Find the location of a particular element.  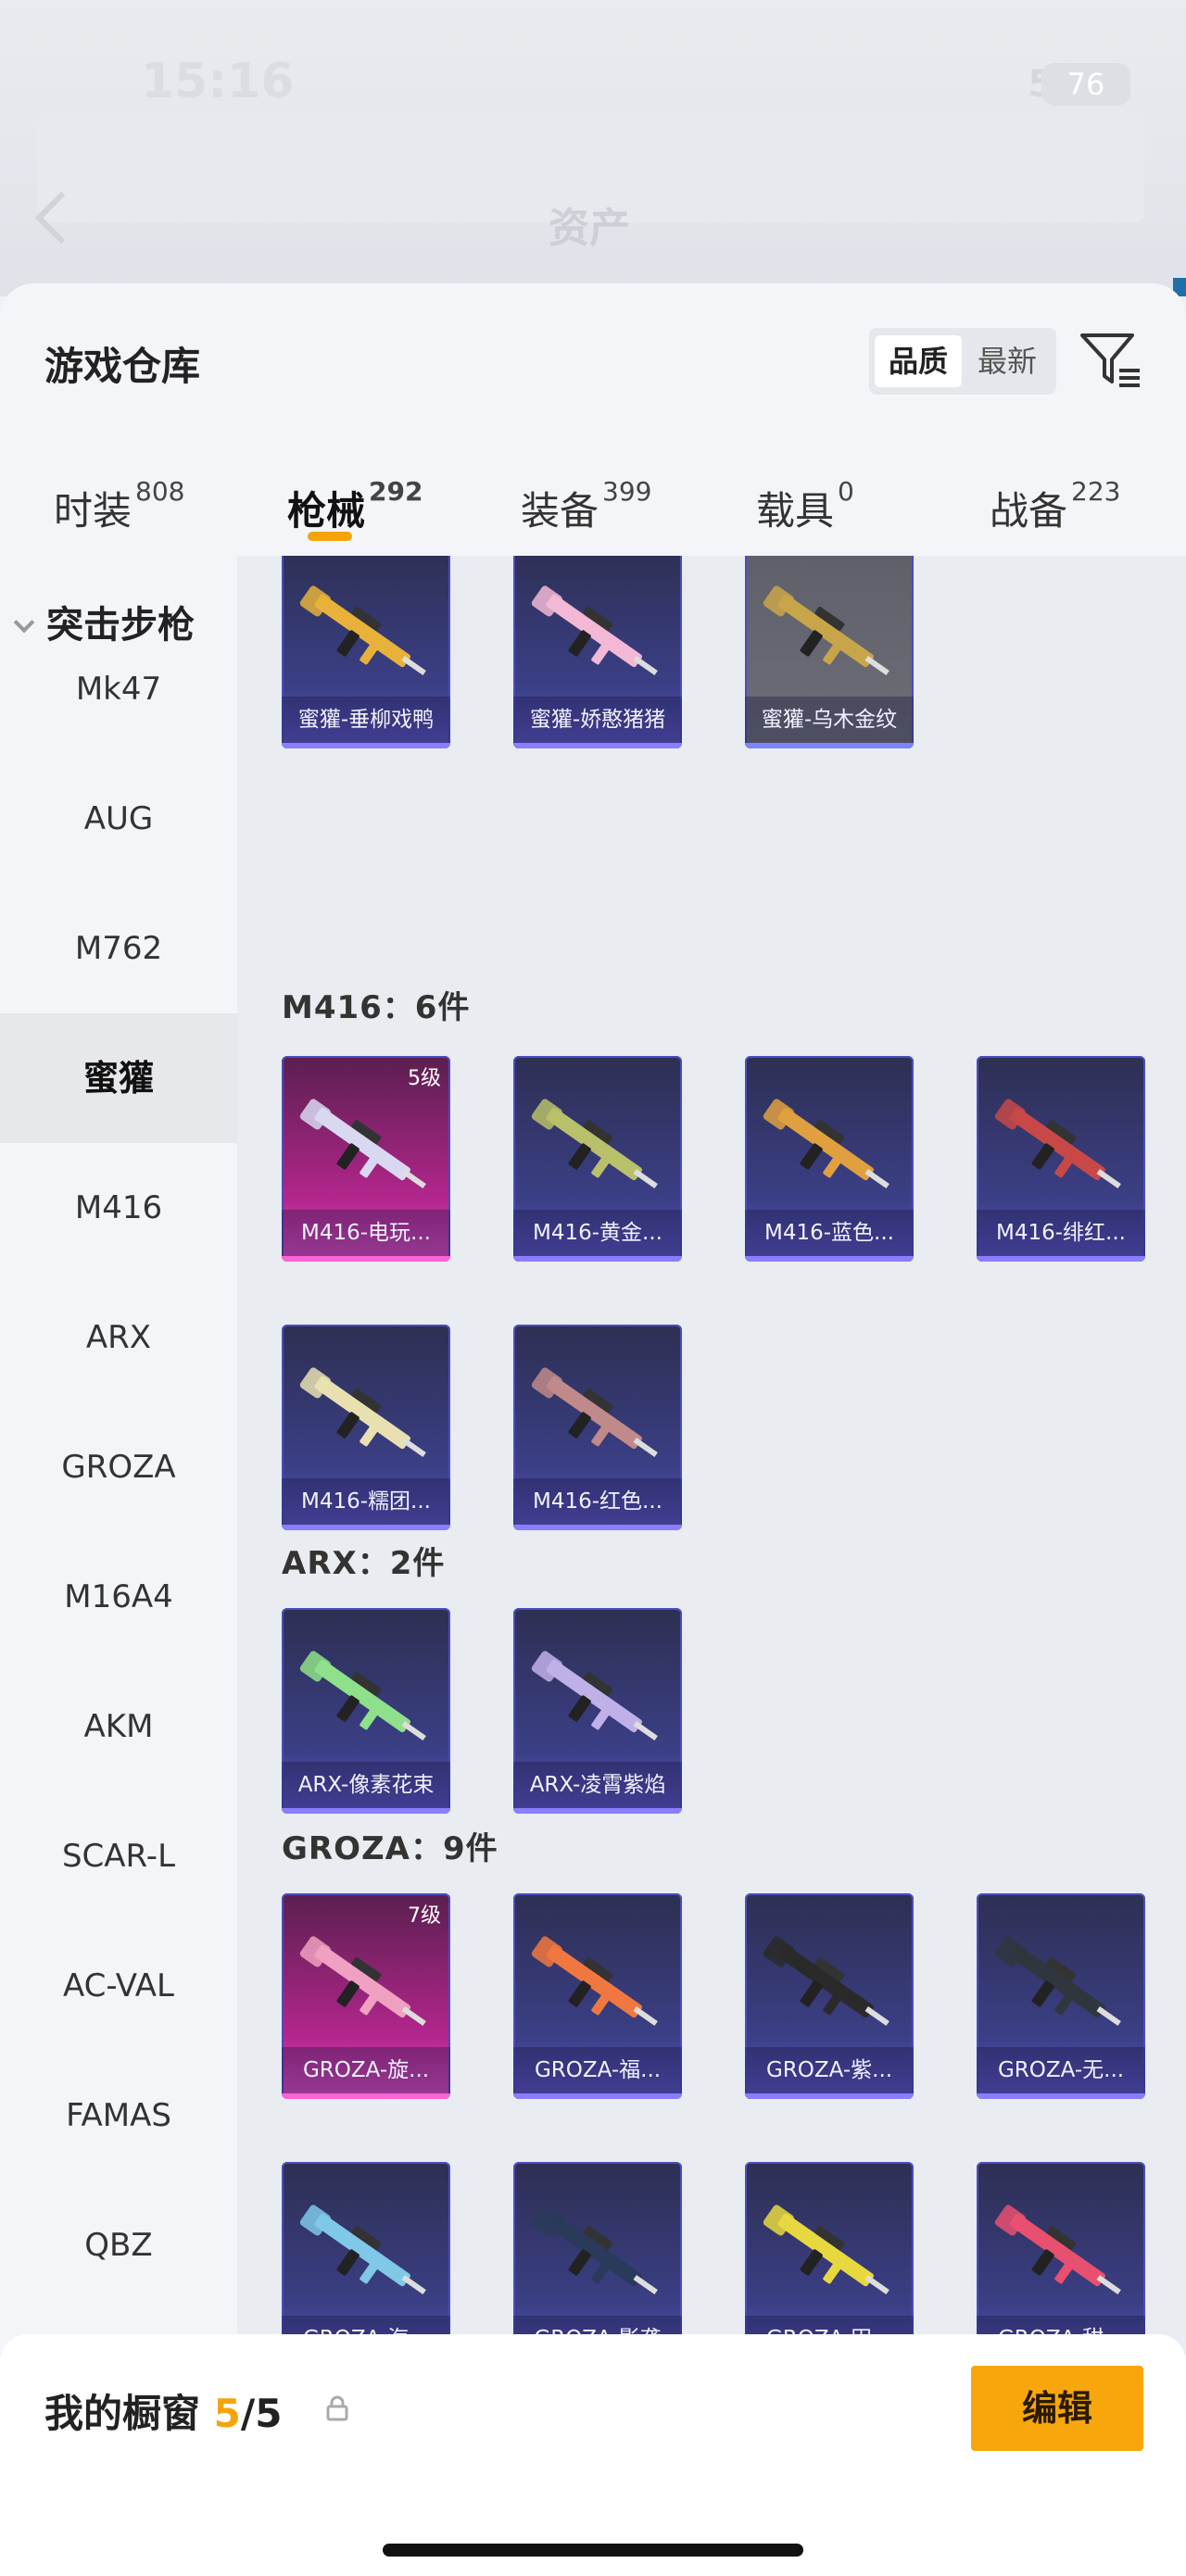

page-title: 游戏仓库 is located at coordinates (122, 366).